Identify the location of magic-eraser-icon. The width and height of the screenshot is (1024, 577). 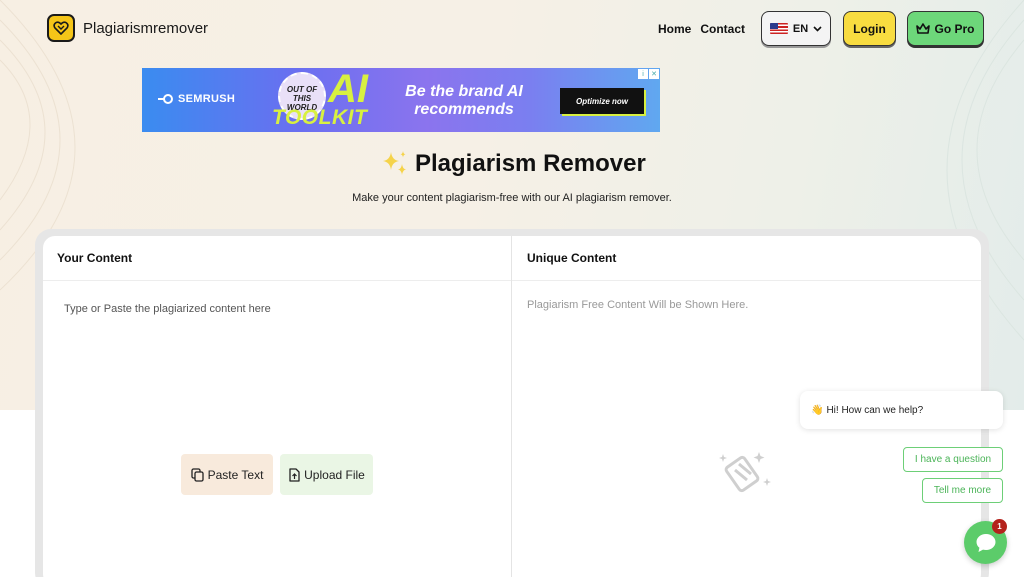
(745, 472).